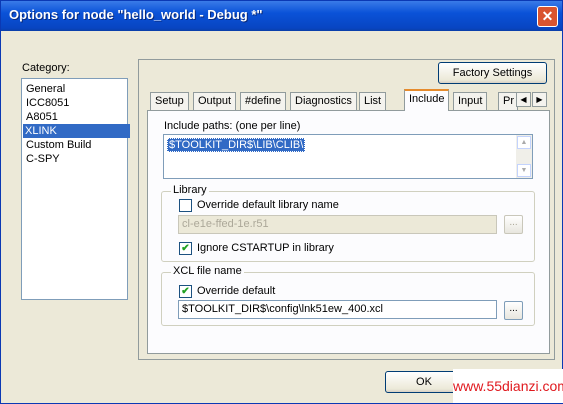 The image size is (563, 404). What do you see at coordinates (492, 73) in the screenshot?
I see `factory-settings-button: Factory Settings` at bounding box center [492, 73].